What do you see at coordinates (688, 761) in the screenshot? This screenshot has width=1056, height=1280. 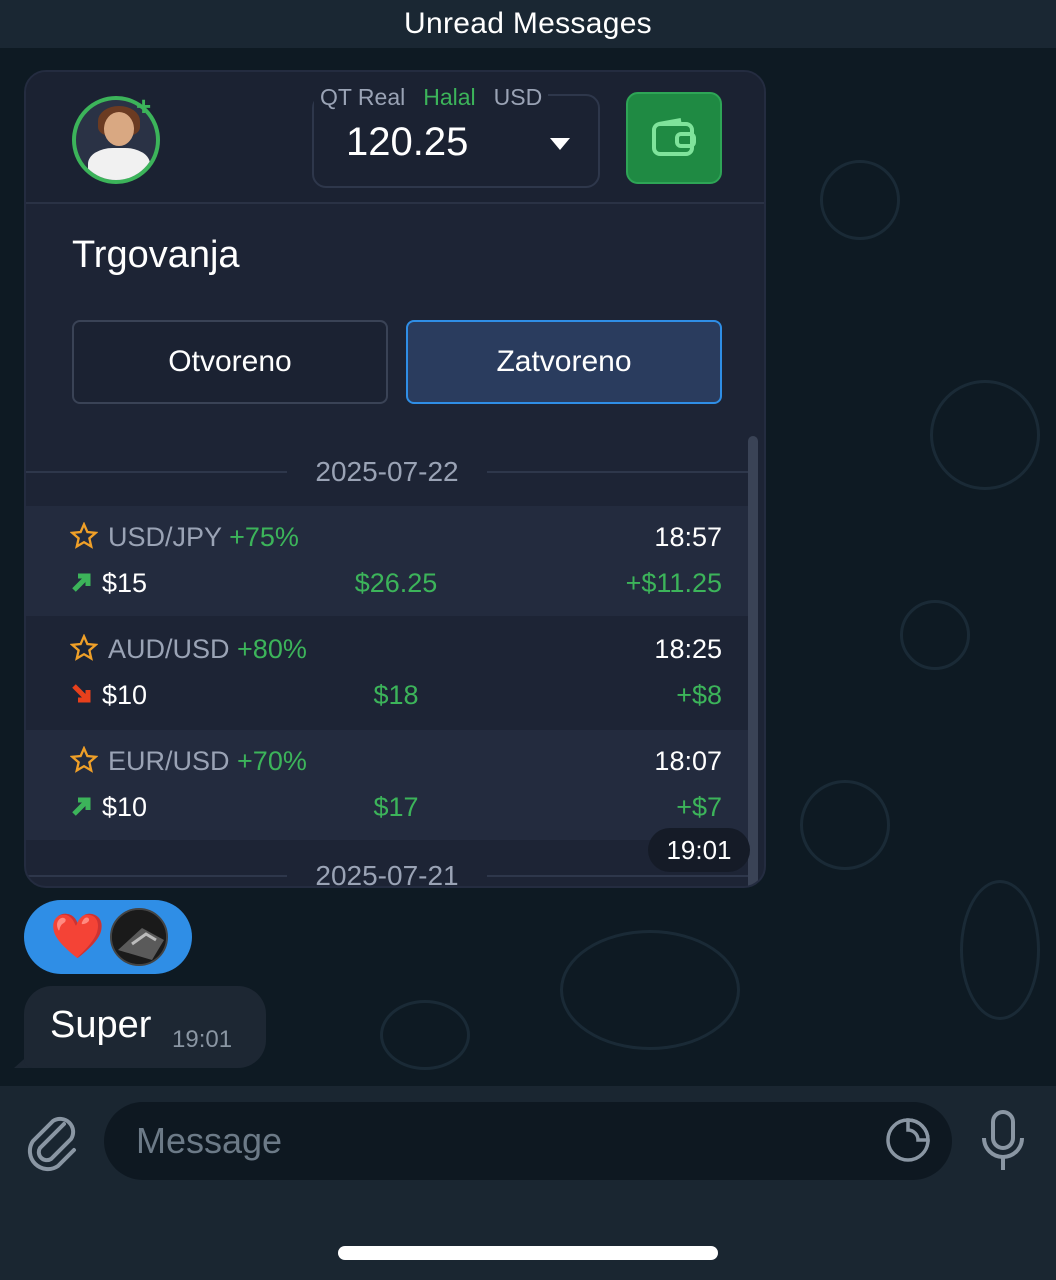 I see `trade-time: 18:07` at bounding box center [688, 761].